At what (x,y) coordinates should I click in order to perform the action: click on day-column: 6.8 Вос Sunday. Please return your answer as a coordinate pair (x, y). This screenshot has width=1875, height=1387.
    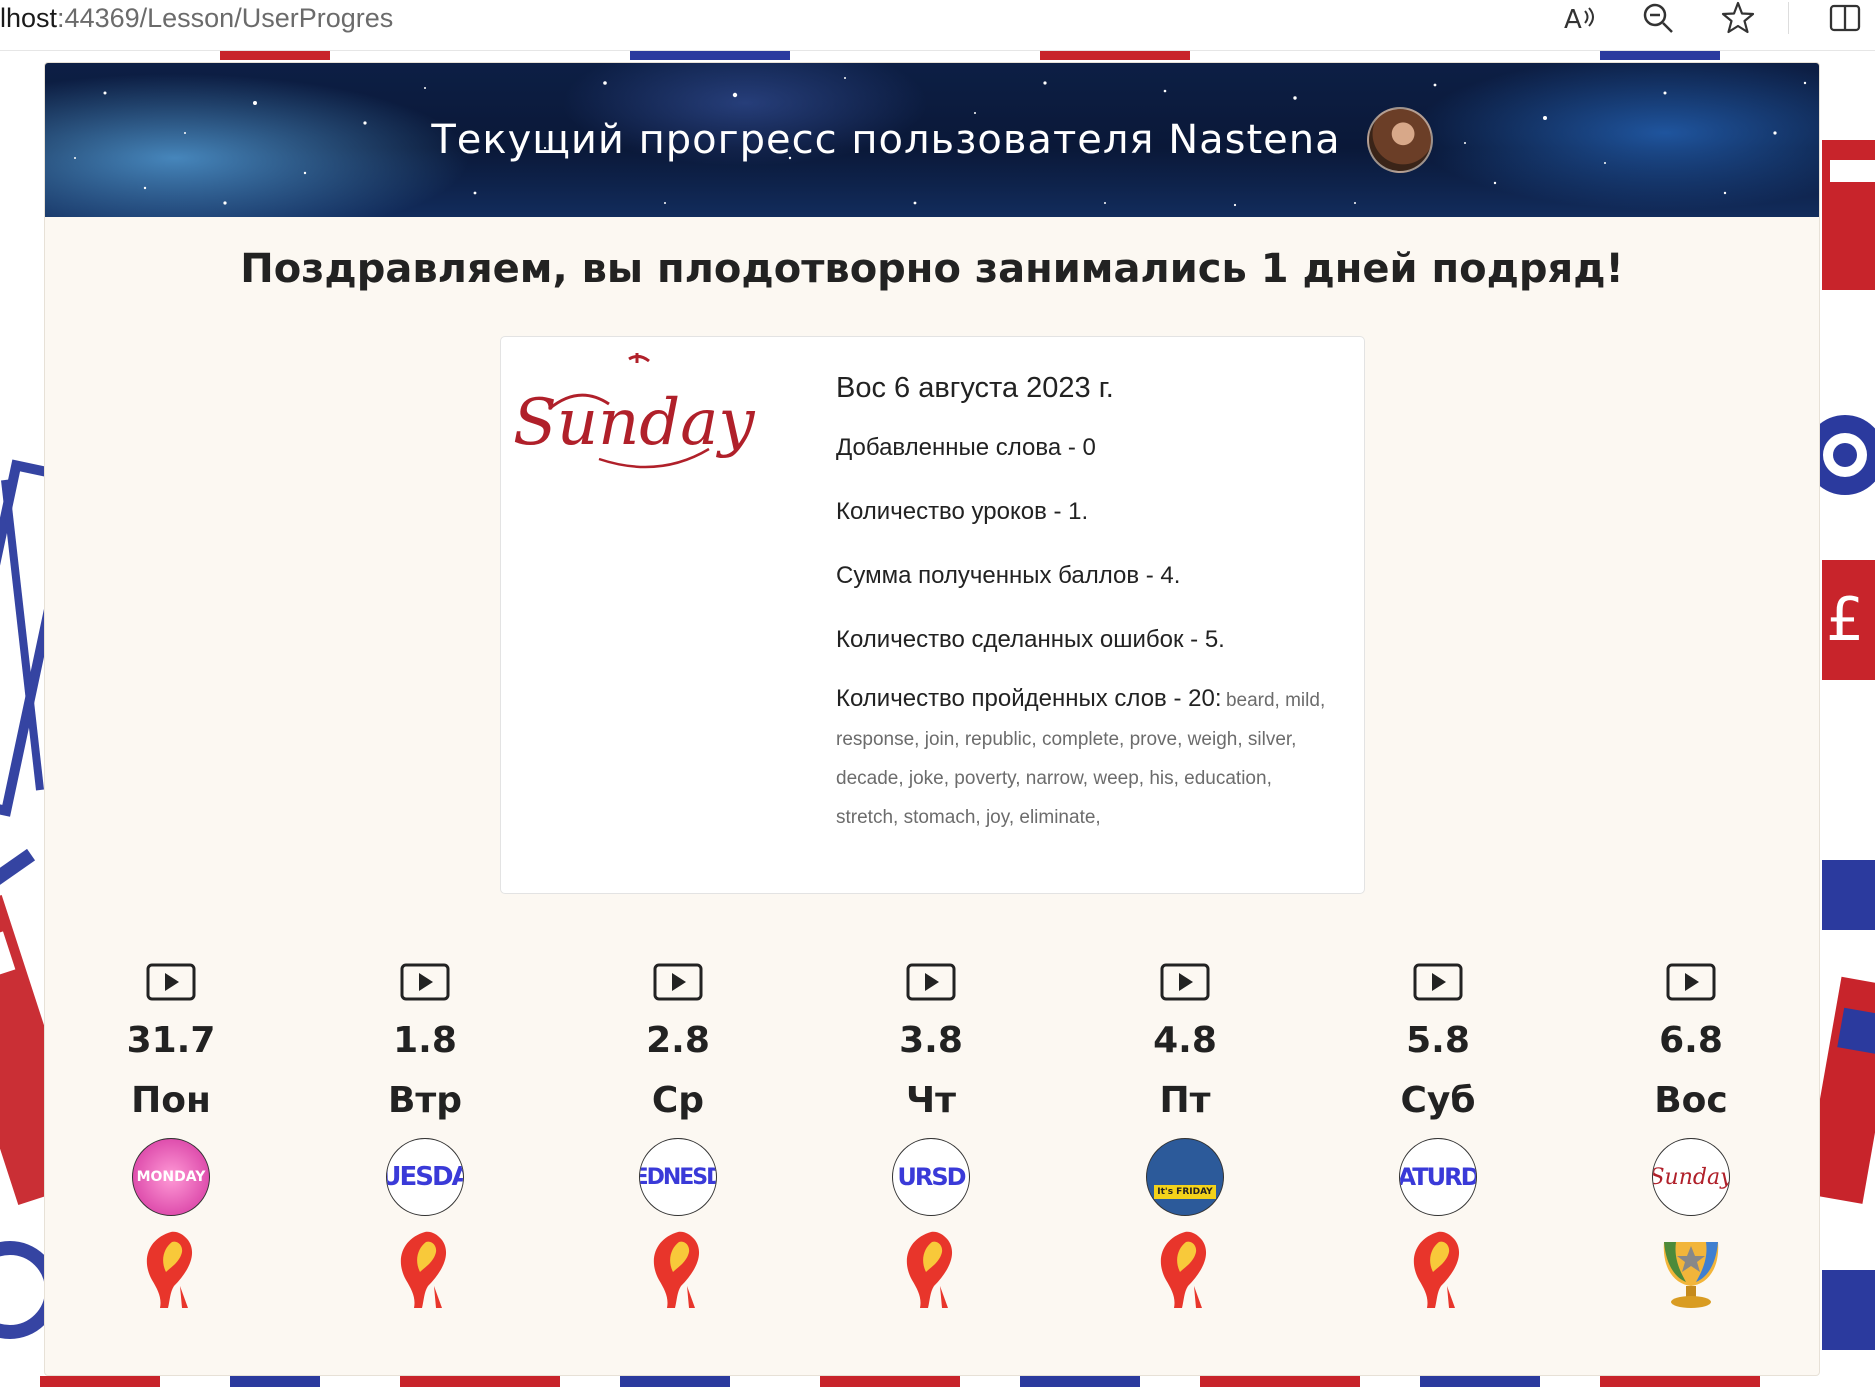
    Looking at the image, I should click on (1691, 1136).